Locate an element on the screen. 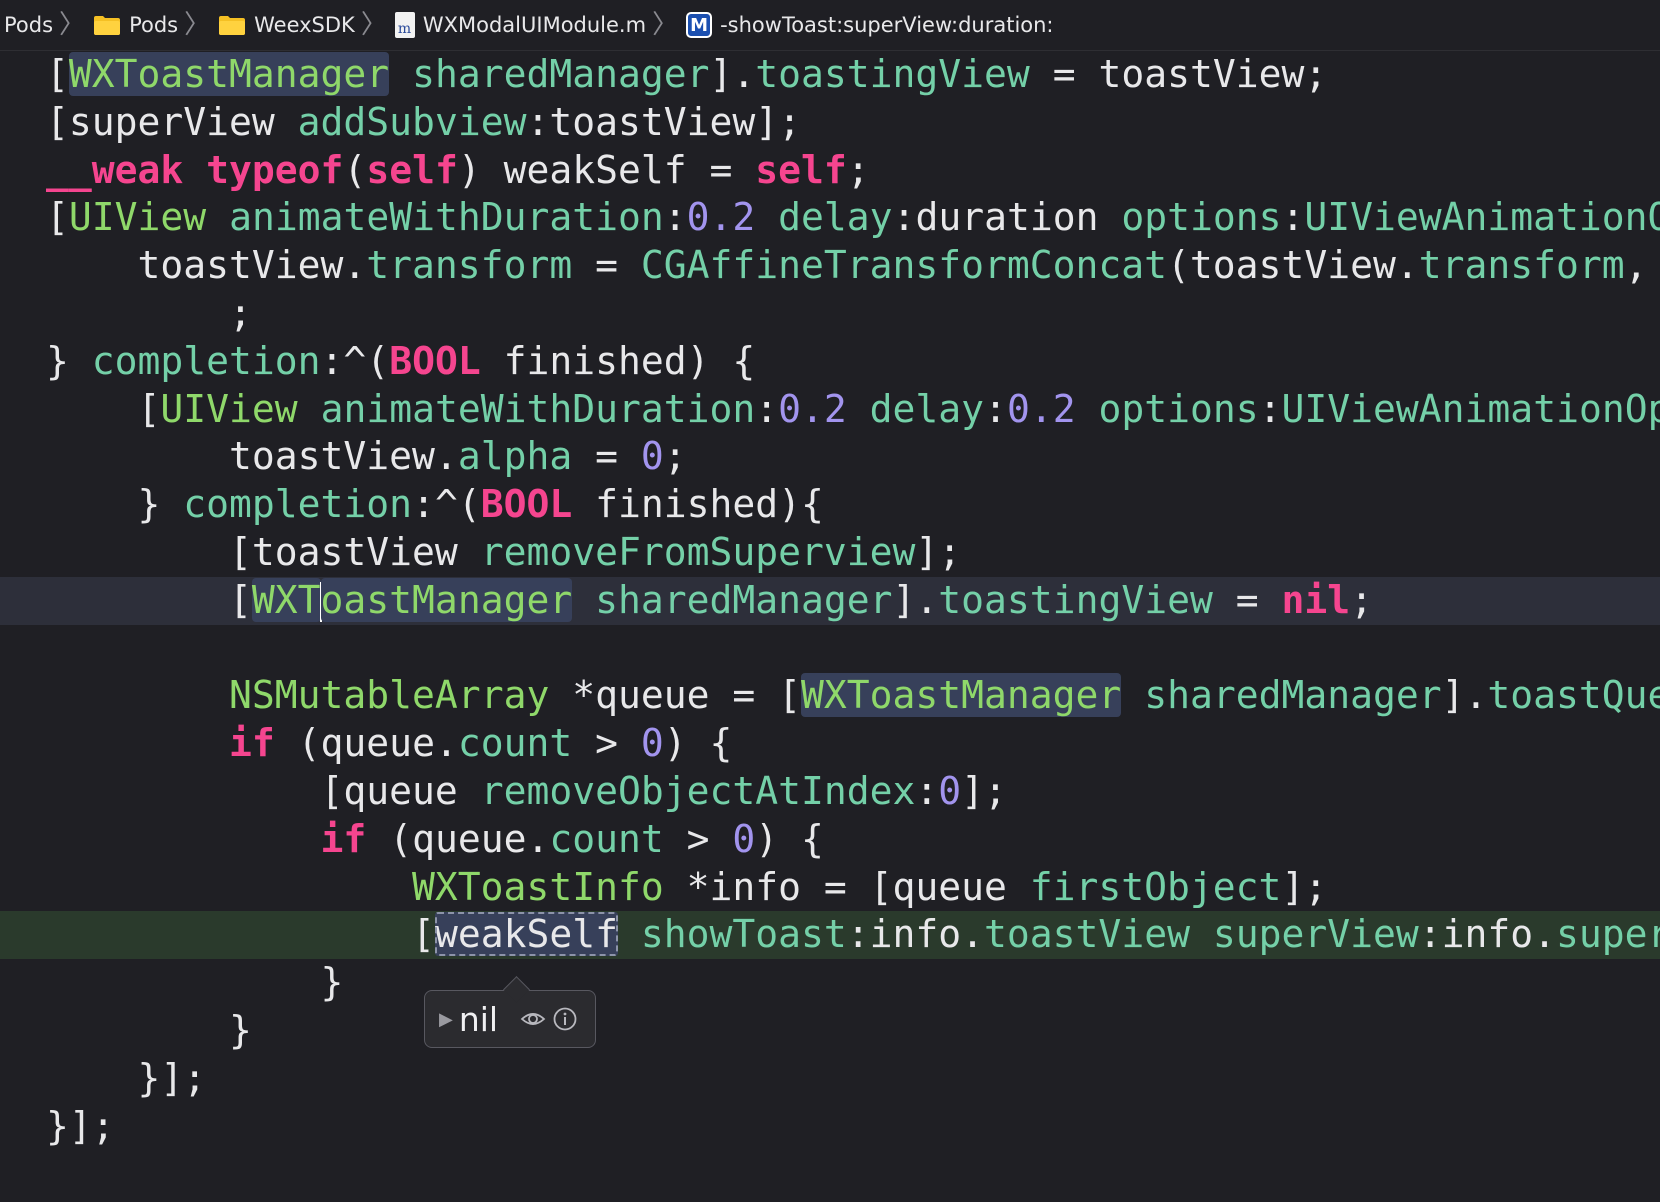 Image resolution: width=1660 pixels, height=1202 pixels. code-text: finished){ is located at coordinates (698, 504).